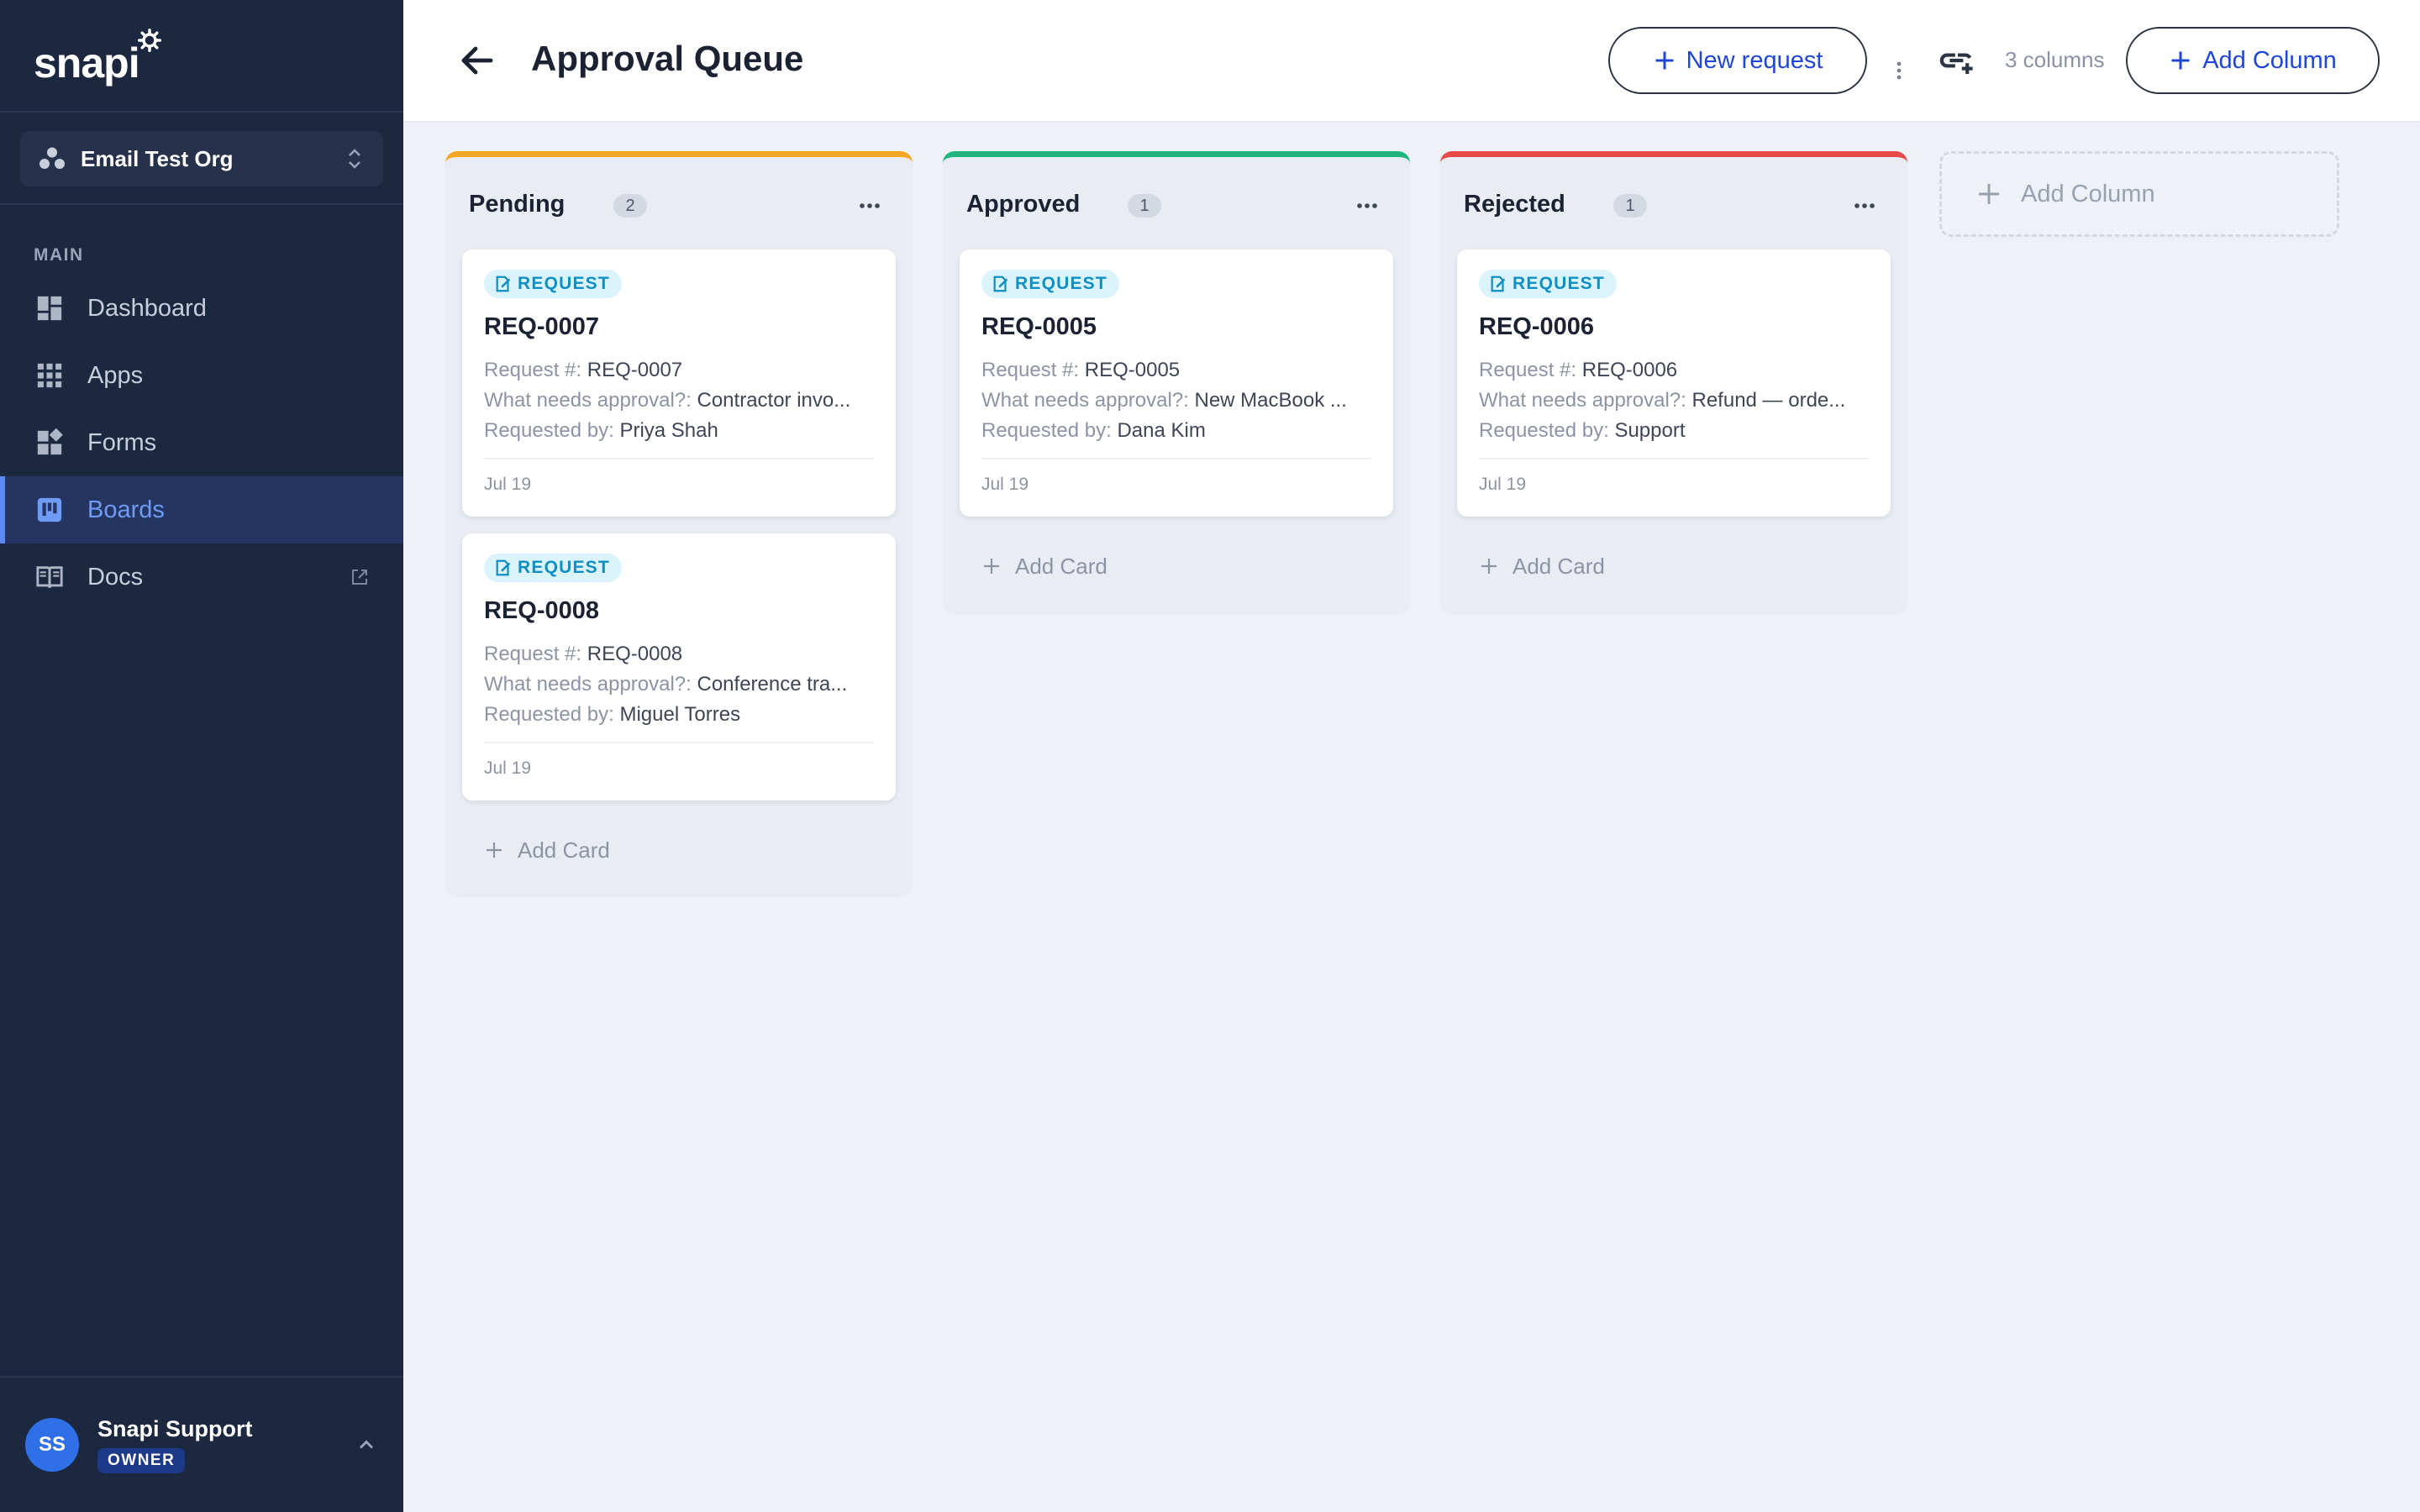 Image resolution: width=2420 pixels, height=1512 pixels. Describe the element at coordinates (1178, 431) in the screenshot. I see `card-field-requested-by: Requested by: Dana Kim` at that location.